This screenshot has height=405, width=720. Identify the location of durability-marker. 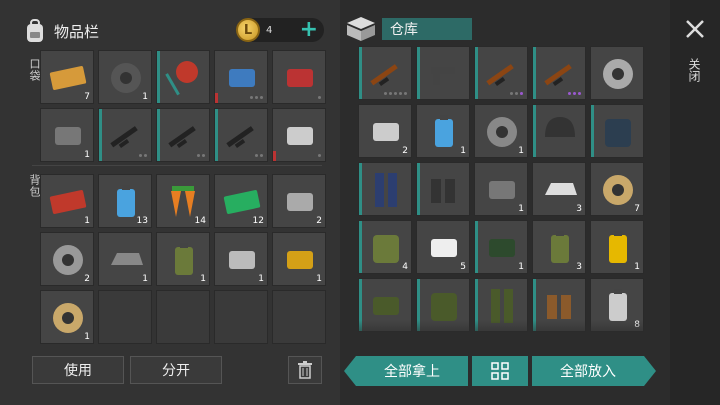
(274, 156).